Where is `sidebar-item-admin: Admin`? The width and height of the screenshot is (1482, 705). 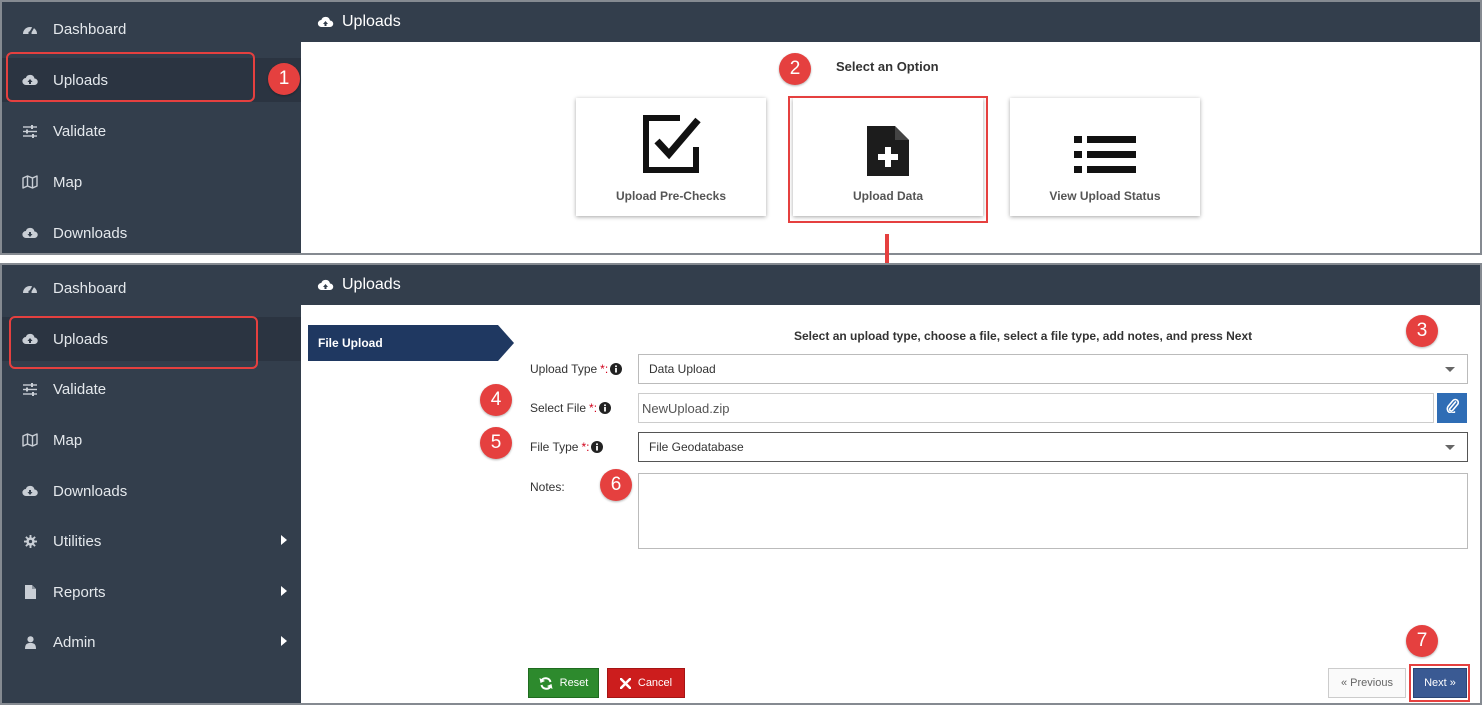
sidebar-item-admin: Admin is located at coordinates (151, 642).